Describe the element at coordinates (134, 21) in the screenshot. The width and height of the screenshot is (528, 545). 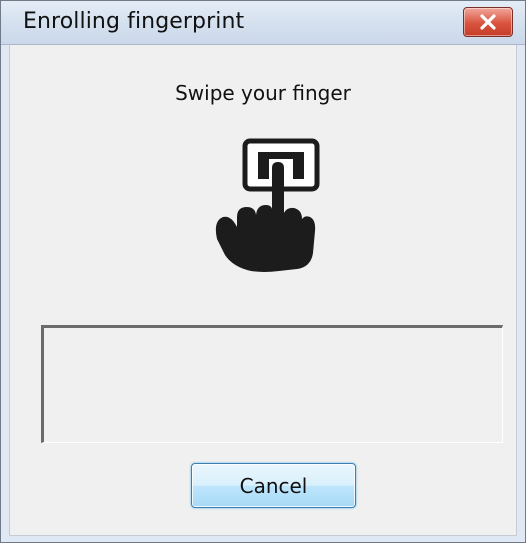
I see `window-title: Enrolling fingerprint` at that location.